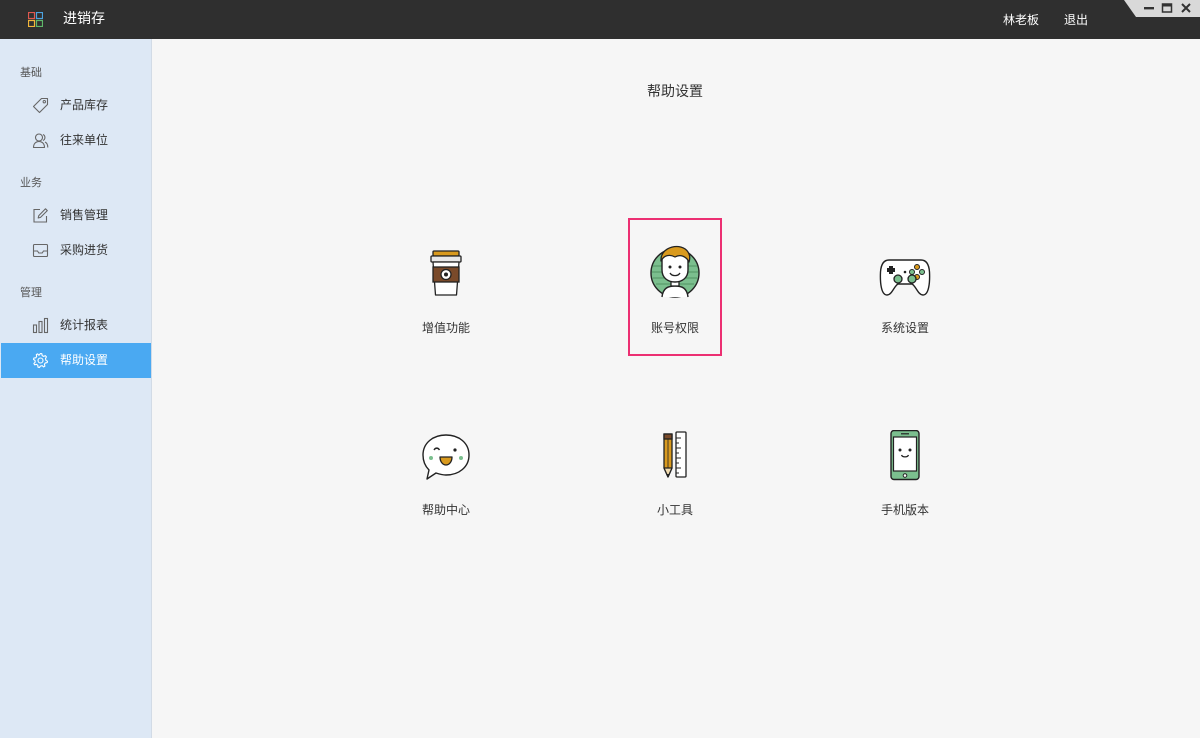 The width and height of the screenshot is (1200, 738). Describe the element at coordinates (446, 457) in the screenshot. I see `chat-bubble-icon` at that location.